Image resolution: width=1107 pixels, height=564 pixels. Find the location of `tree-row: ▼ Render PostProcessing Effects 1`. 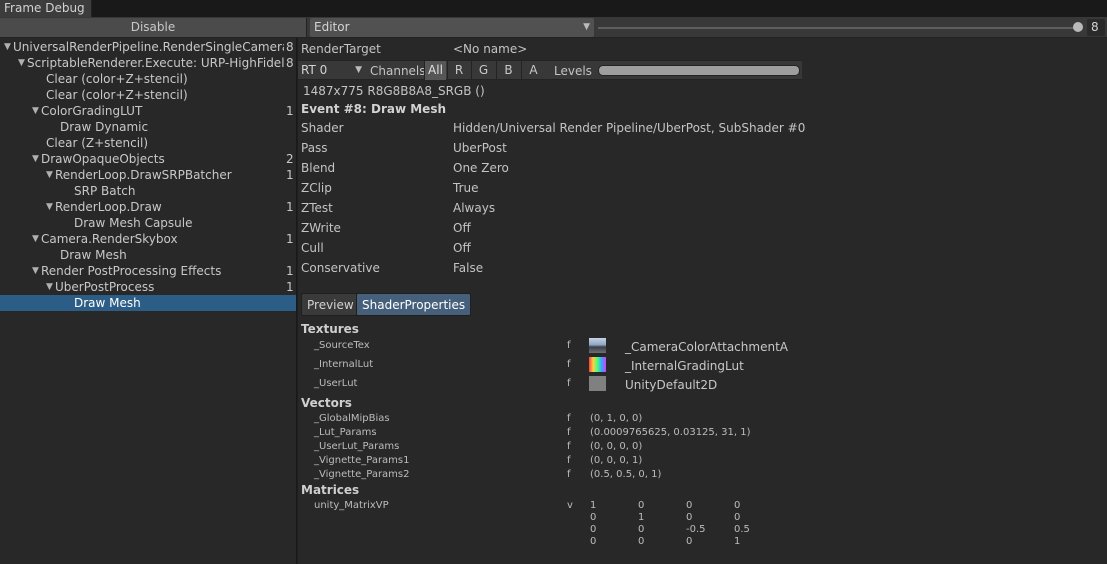

tree-row: ▼ Render PostProcessing Effects 1 is located at coordinates (148, 271).